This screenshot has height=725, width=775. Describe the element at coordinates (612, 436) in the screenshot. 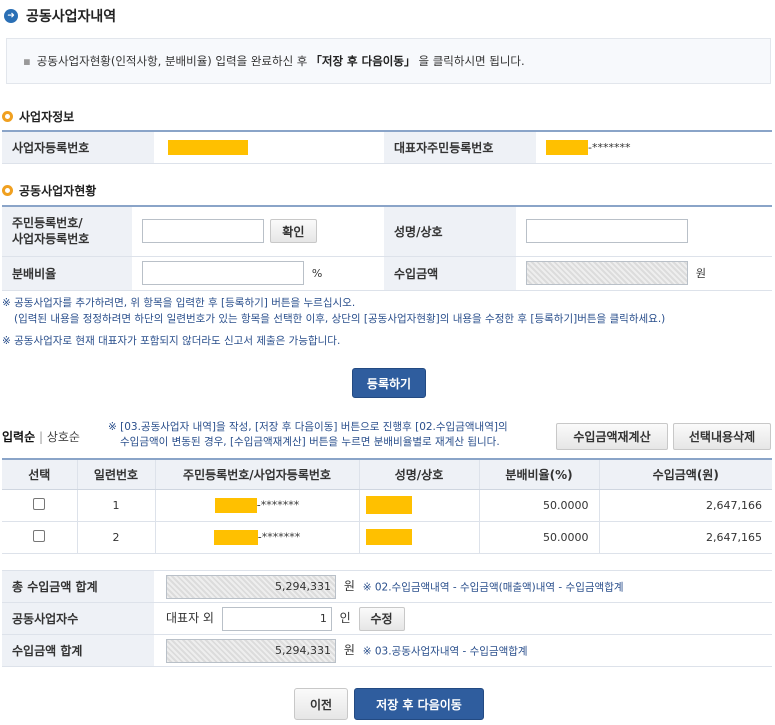

I see `recalculate-button: 수입금액재계산` at that location.